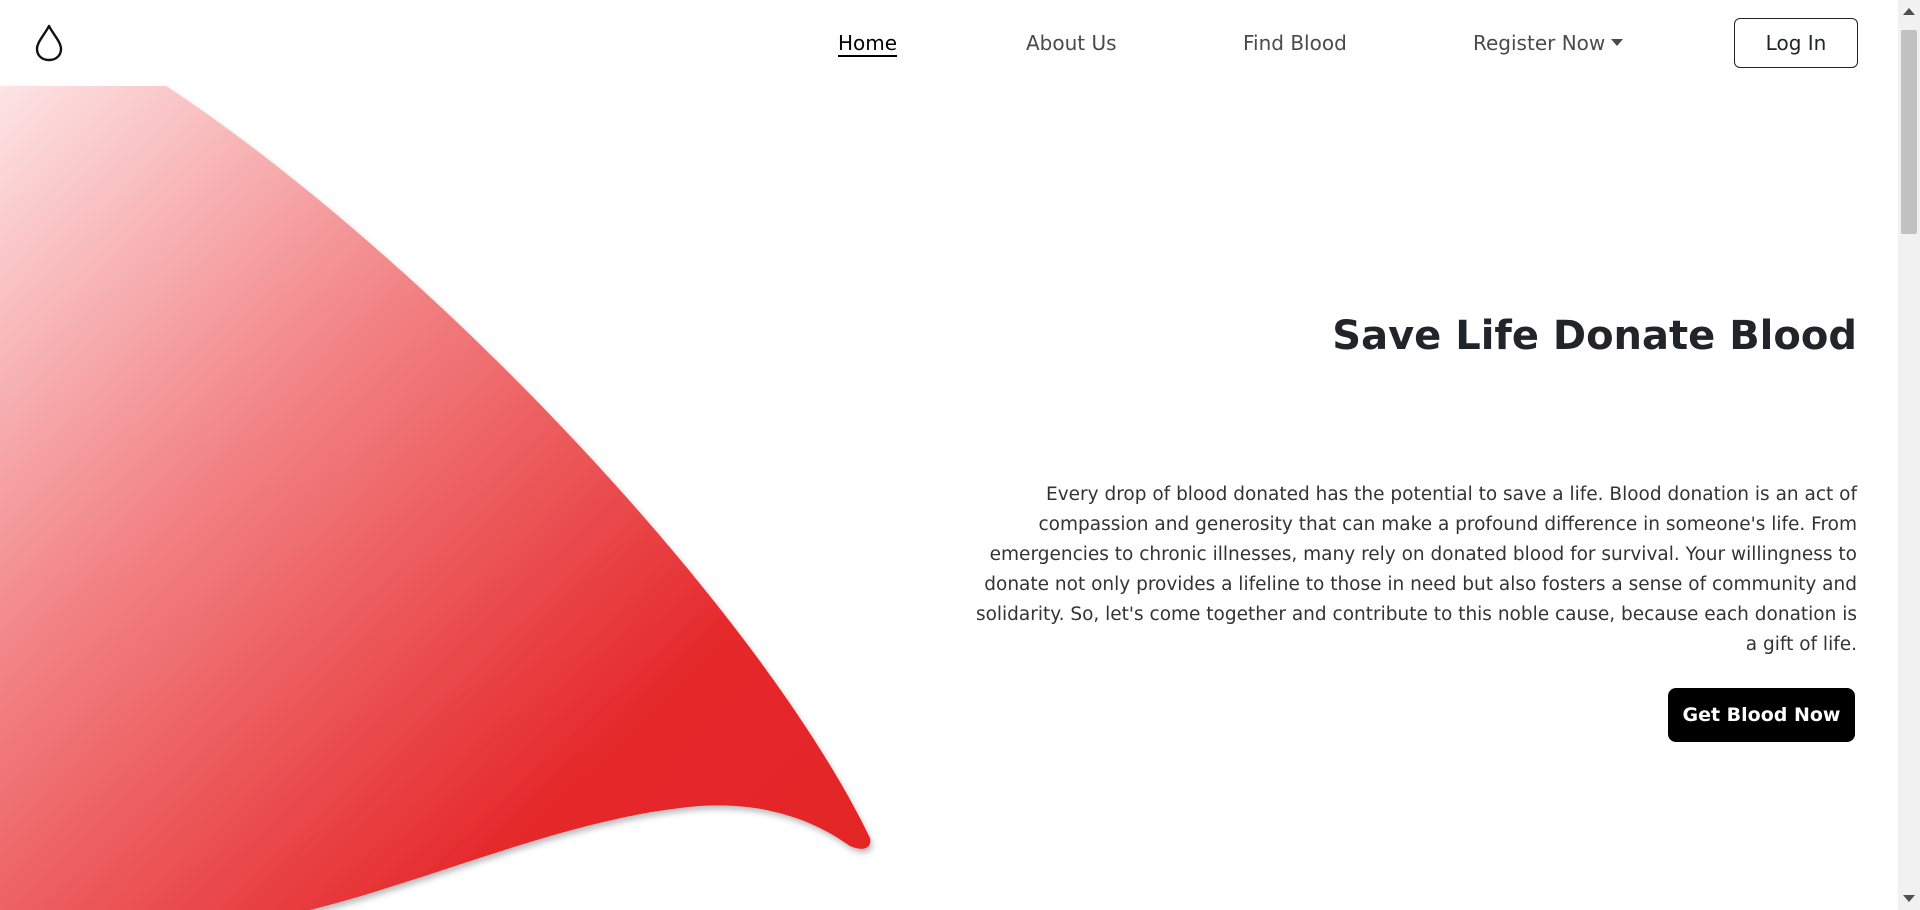 Image resolution: width=1920 pixels, height=910 pixels. What do you see at coordinates (1071, 43) in the screenshot?
I see `nav-link-about-us: About Us` at bounding box center [1071, 43].